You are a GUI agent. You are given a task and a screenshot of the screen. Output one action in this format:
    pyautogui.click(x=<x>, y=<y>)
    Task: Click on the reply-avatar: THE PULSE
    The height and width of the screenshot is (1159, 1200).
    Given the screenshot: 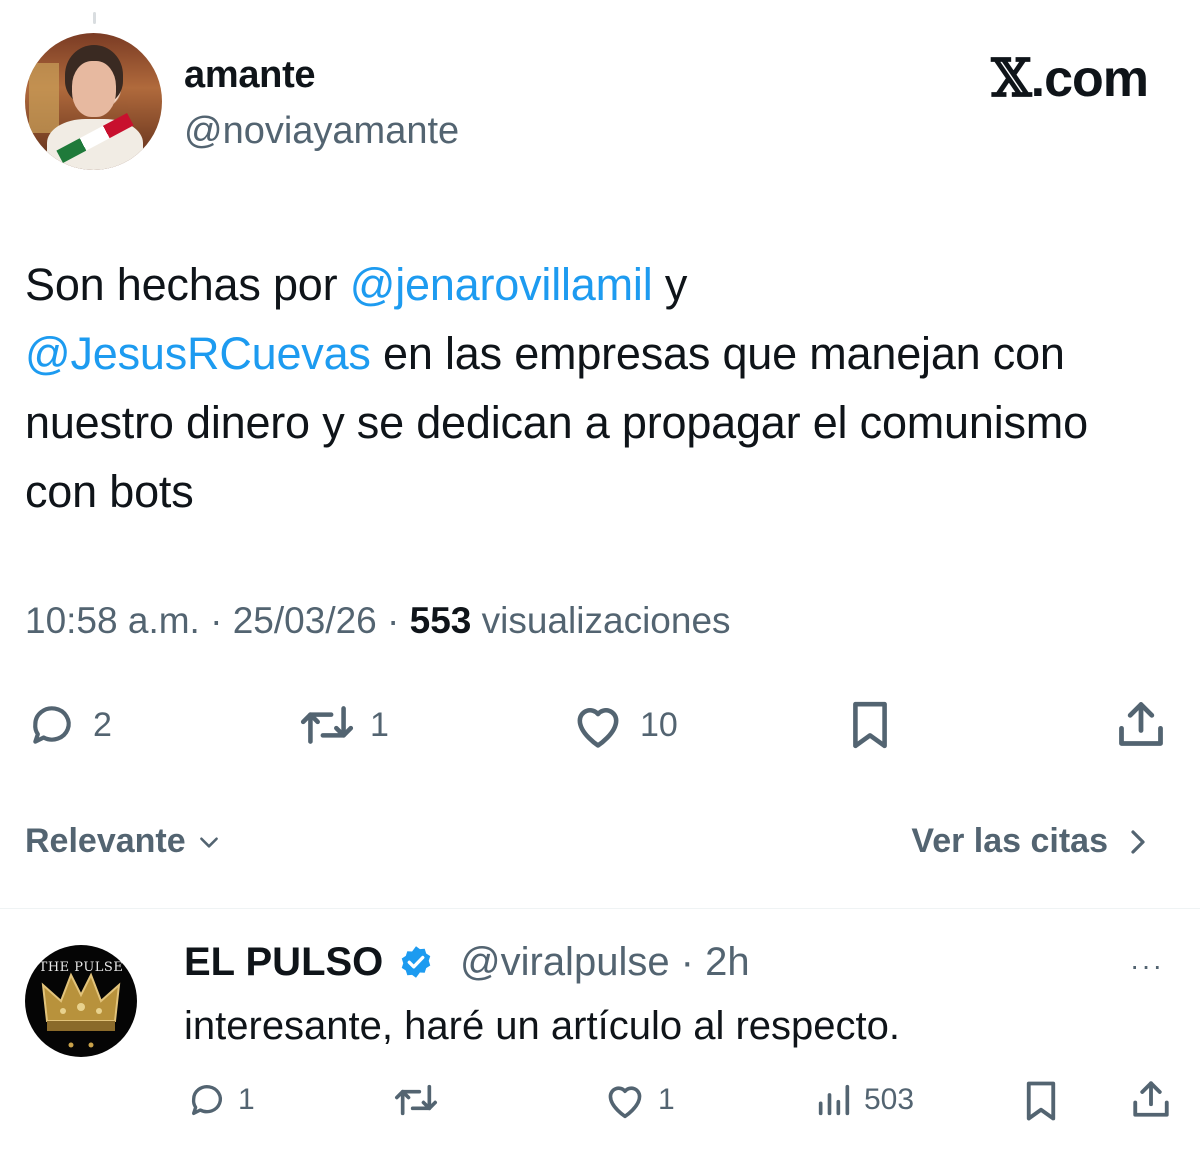 What is the action you would take?
    pyautogui.click(x=81, y=1001)
    